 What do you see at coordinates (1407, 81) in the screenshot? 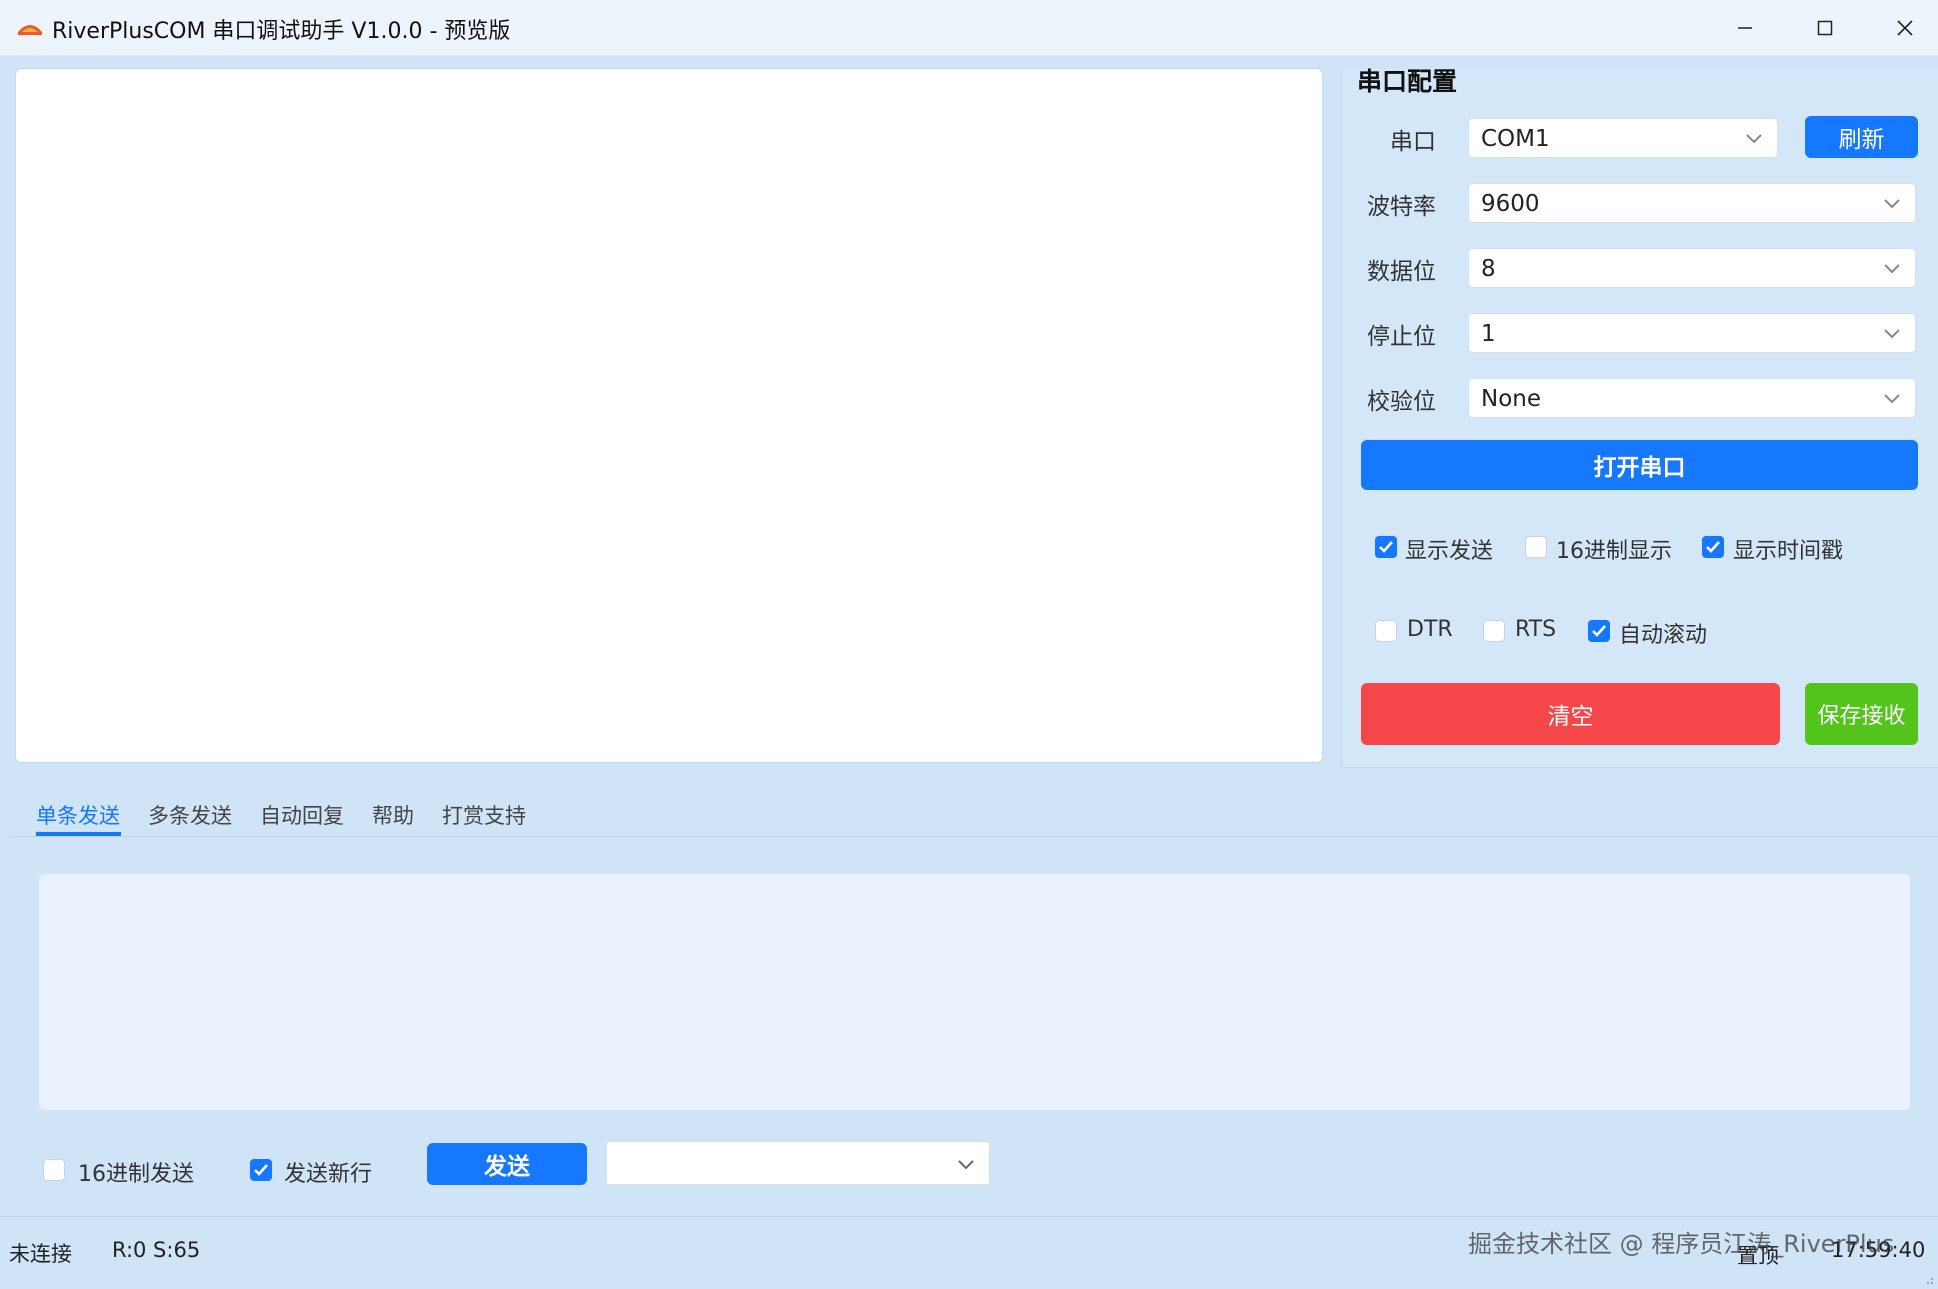
I see `config-section-title: 串口配置` at bounding box center [1407, 81].